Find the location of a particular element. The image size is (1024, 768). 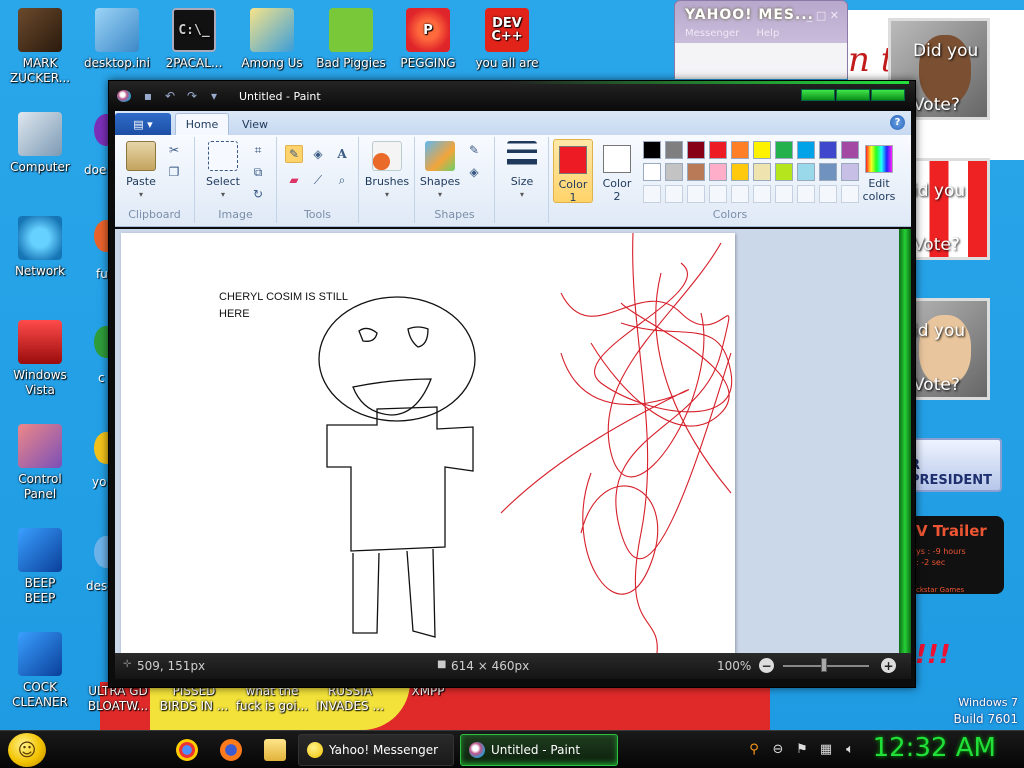

desktop-icon-computer: Computer is located at coordinates (40, 143).